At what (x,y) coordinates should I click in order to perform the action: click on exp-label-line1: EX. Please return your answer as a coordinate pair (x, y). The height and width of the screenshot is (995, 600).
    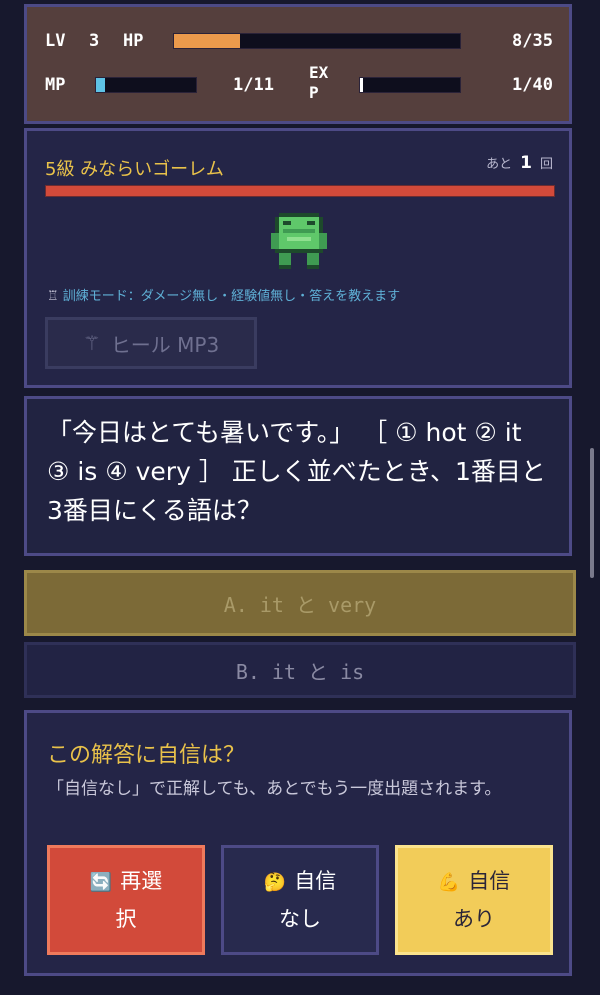
    Looking at the image, I should click on (319, 72).